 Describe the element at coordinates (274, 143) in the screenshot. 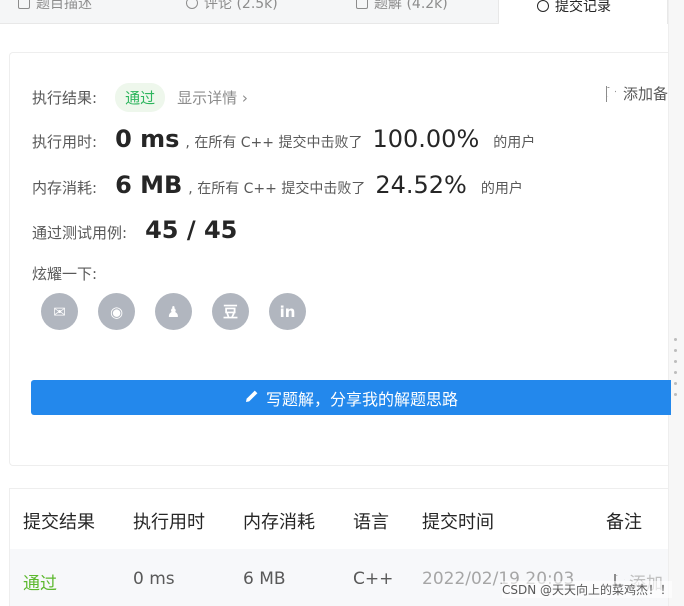

I see `runtime-text: , 在所有 C++ 提交中击败了` at that location.